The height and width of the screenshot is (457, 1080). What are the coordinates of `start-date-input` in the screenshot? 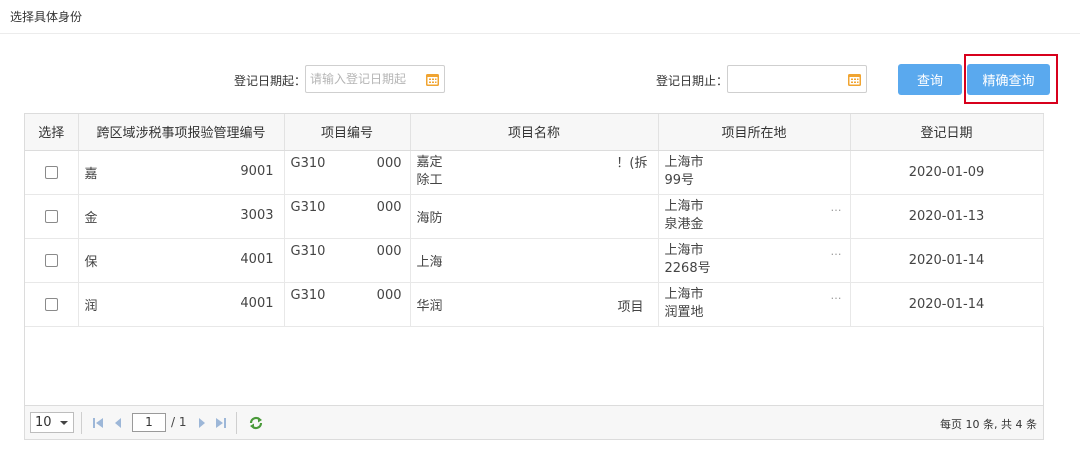 It's located at (375, 79).